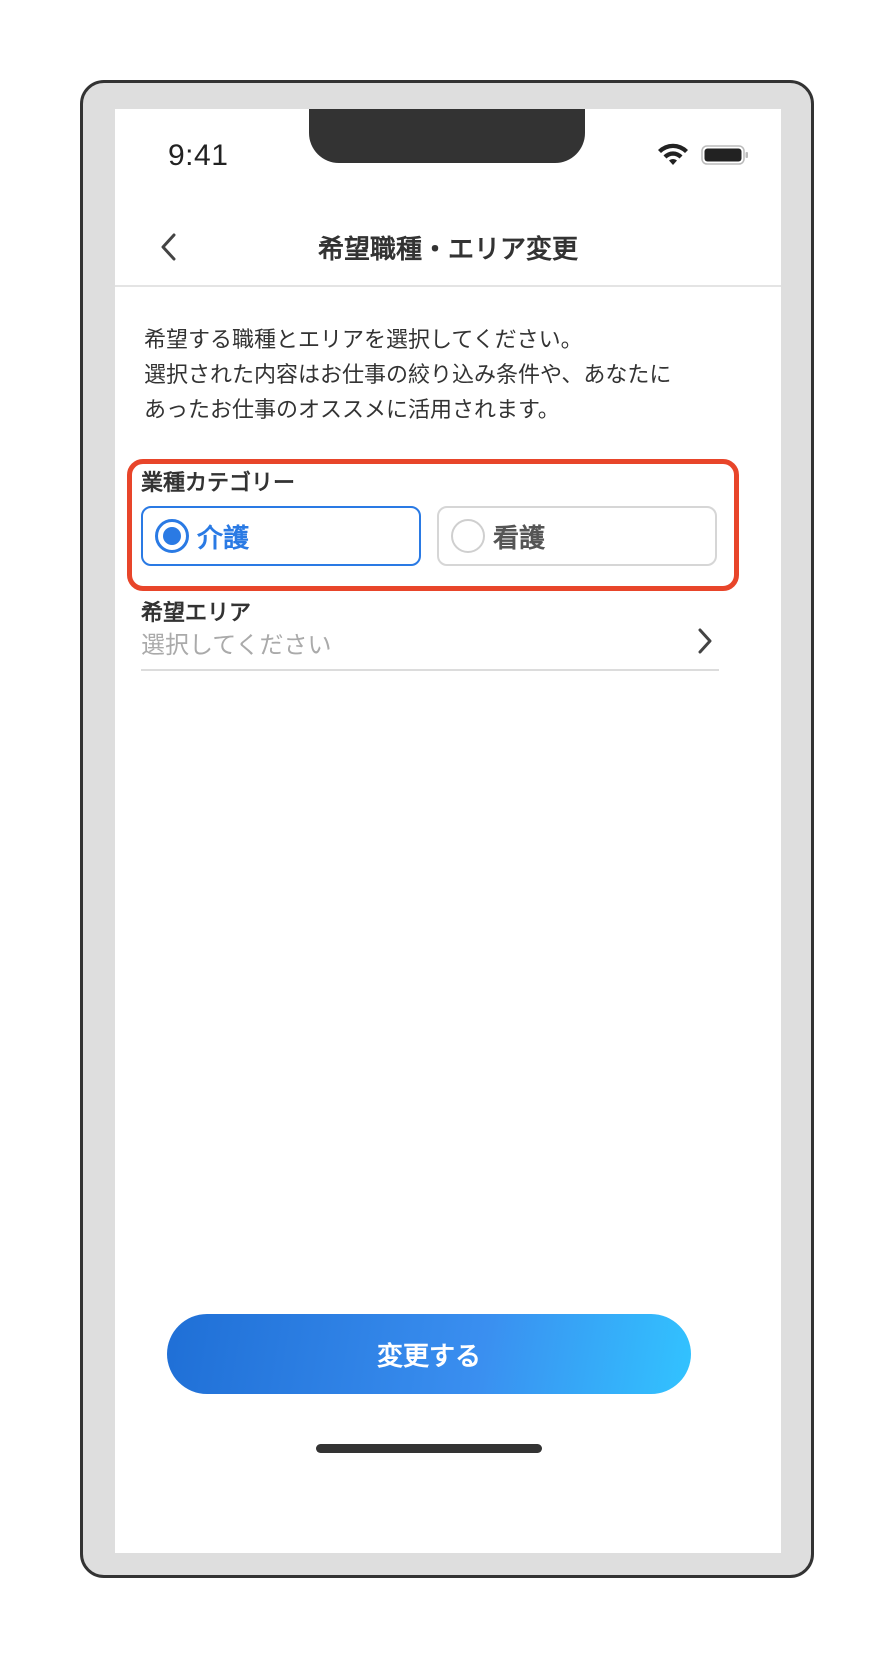  I want to click on submit-button: 変更する, so click(429, 1354).